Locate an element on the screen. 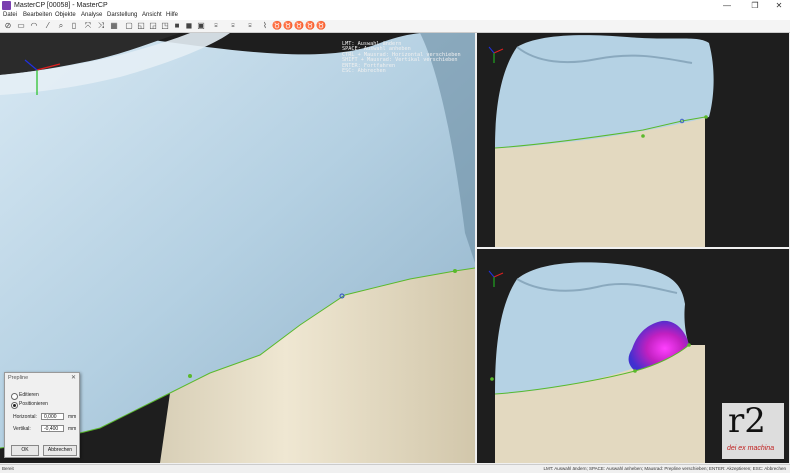 This screenshot has height=473, width=790. title-bar: MasterCP [00058] - MasterCP — ❐ ✕ is located at coordinates (395, 5).